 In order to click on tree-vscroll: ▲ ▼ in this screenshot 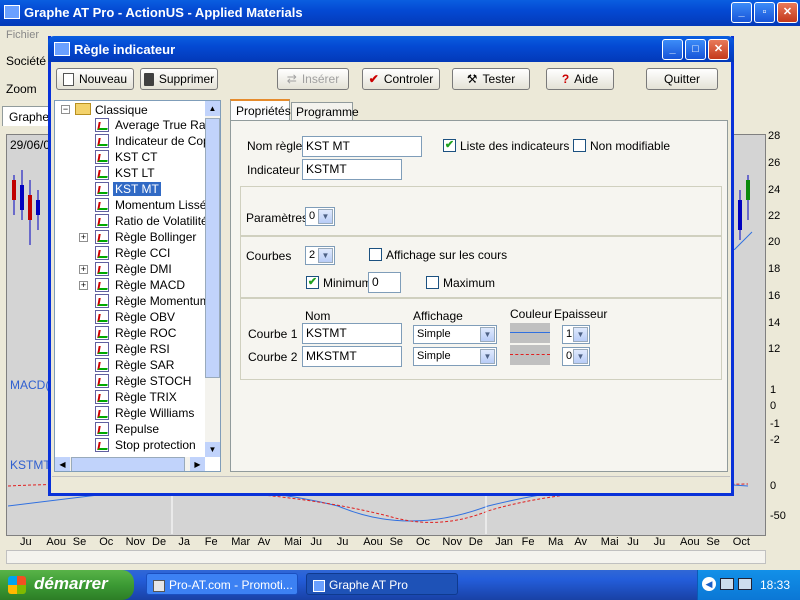, I will do `click(212, 279)`.